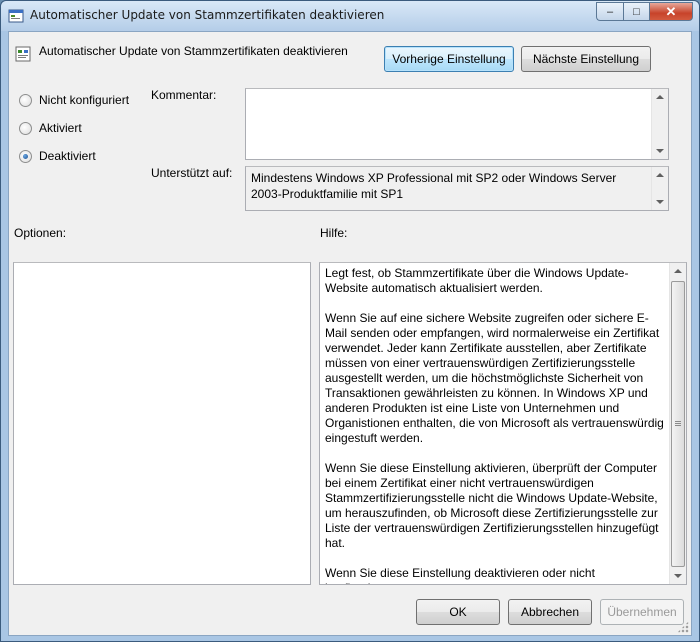 This screenshot has height=642, width=700. I want to click on maximize-icon: □, so click(636, 11).